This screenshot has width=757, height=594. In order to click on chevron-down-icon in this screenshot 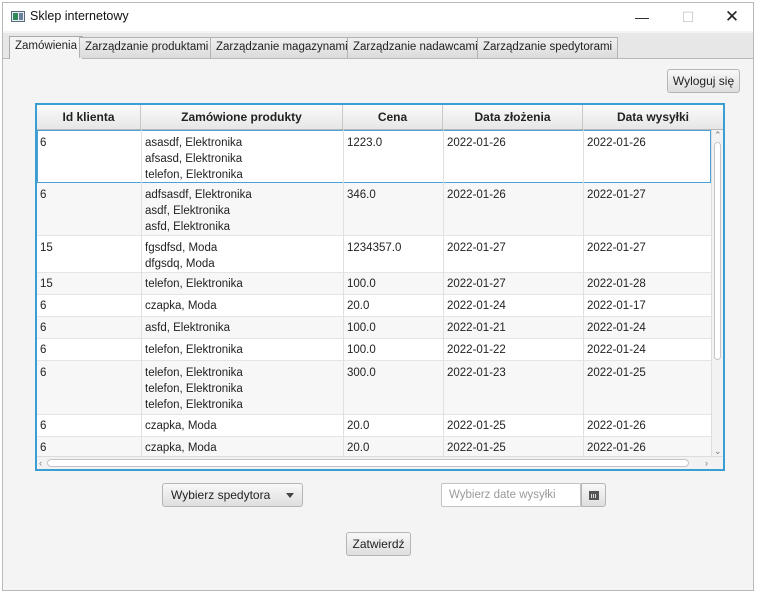, I will do `click(290, 495)`.